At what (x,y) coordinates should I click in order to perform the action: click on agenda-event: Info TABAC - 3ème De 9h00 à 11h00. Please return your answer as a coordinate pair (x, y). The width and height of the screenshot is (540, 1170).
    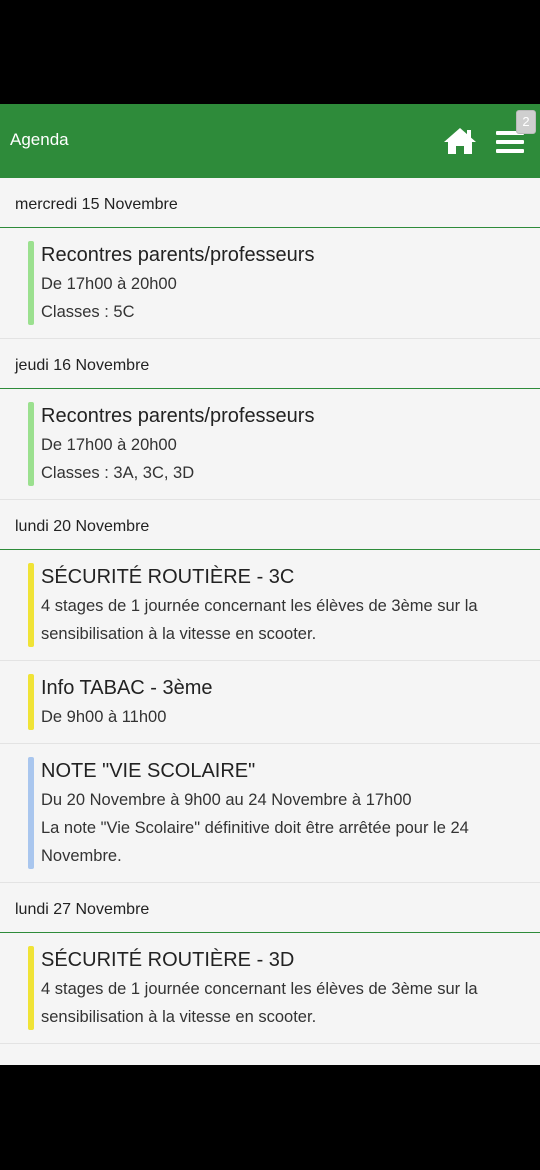
    Looking at the image, I should click on (270, 702).